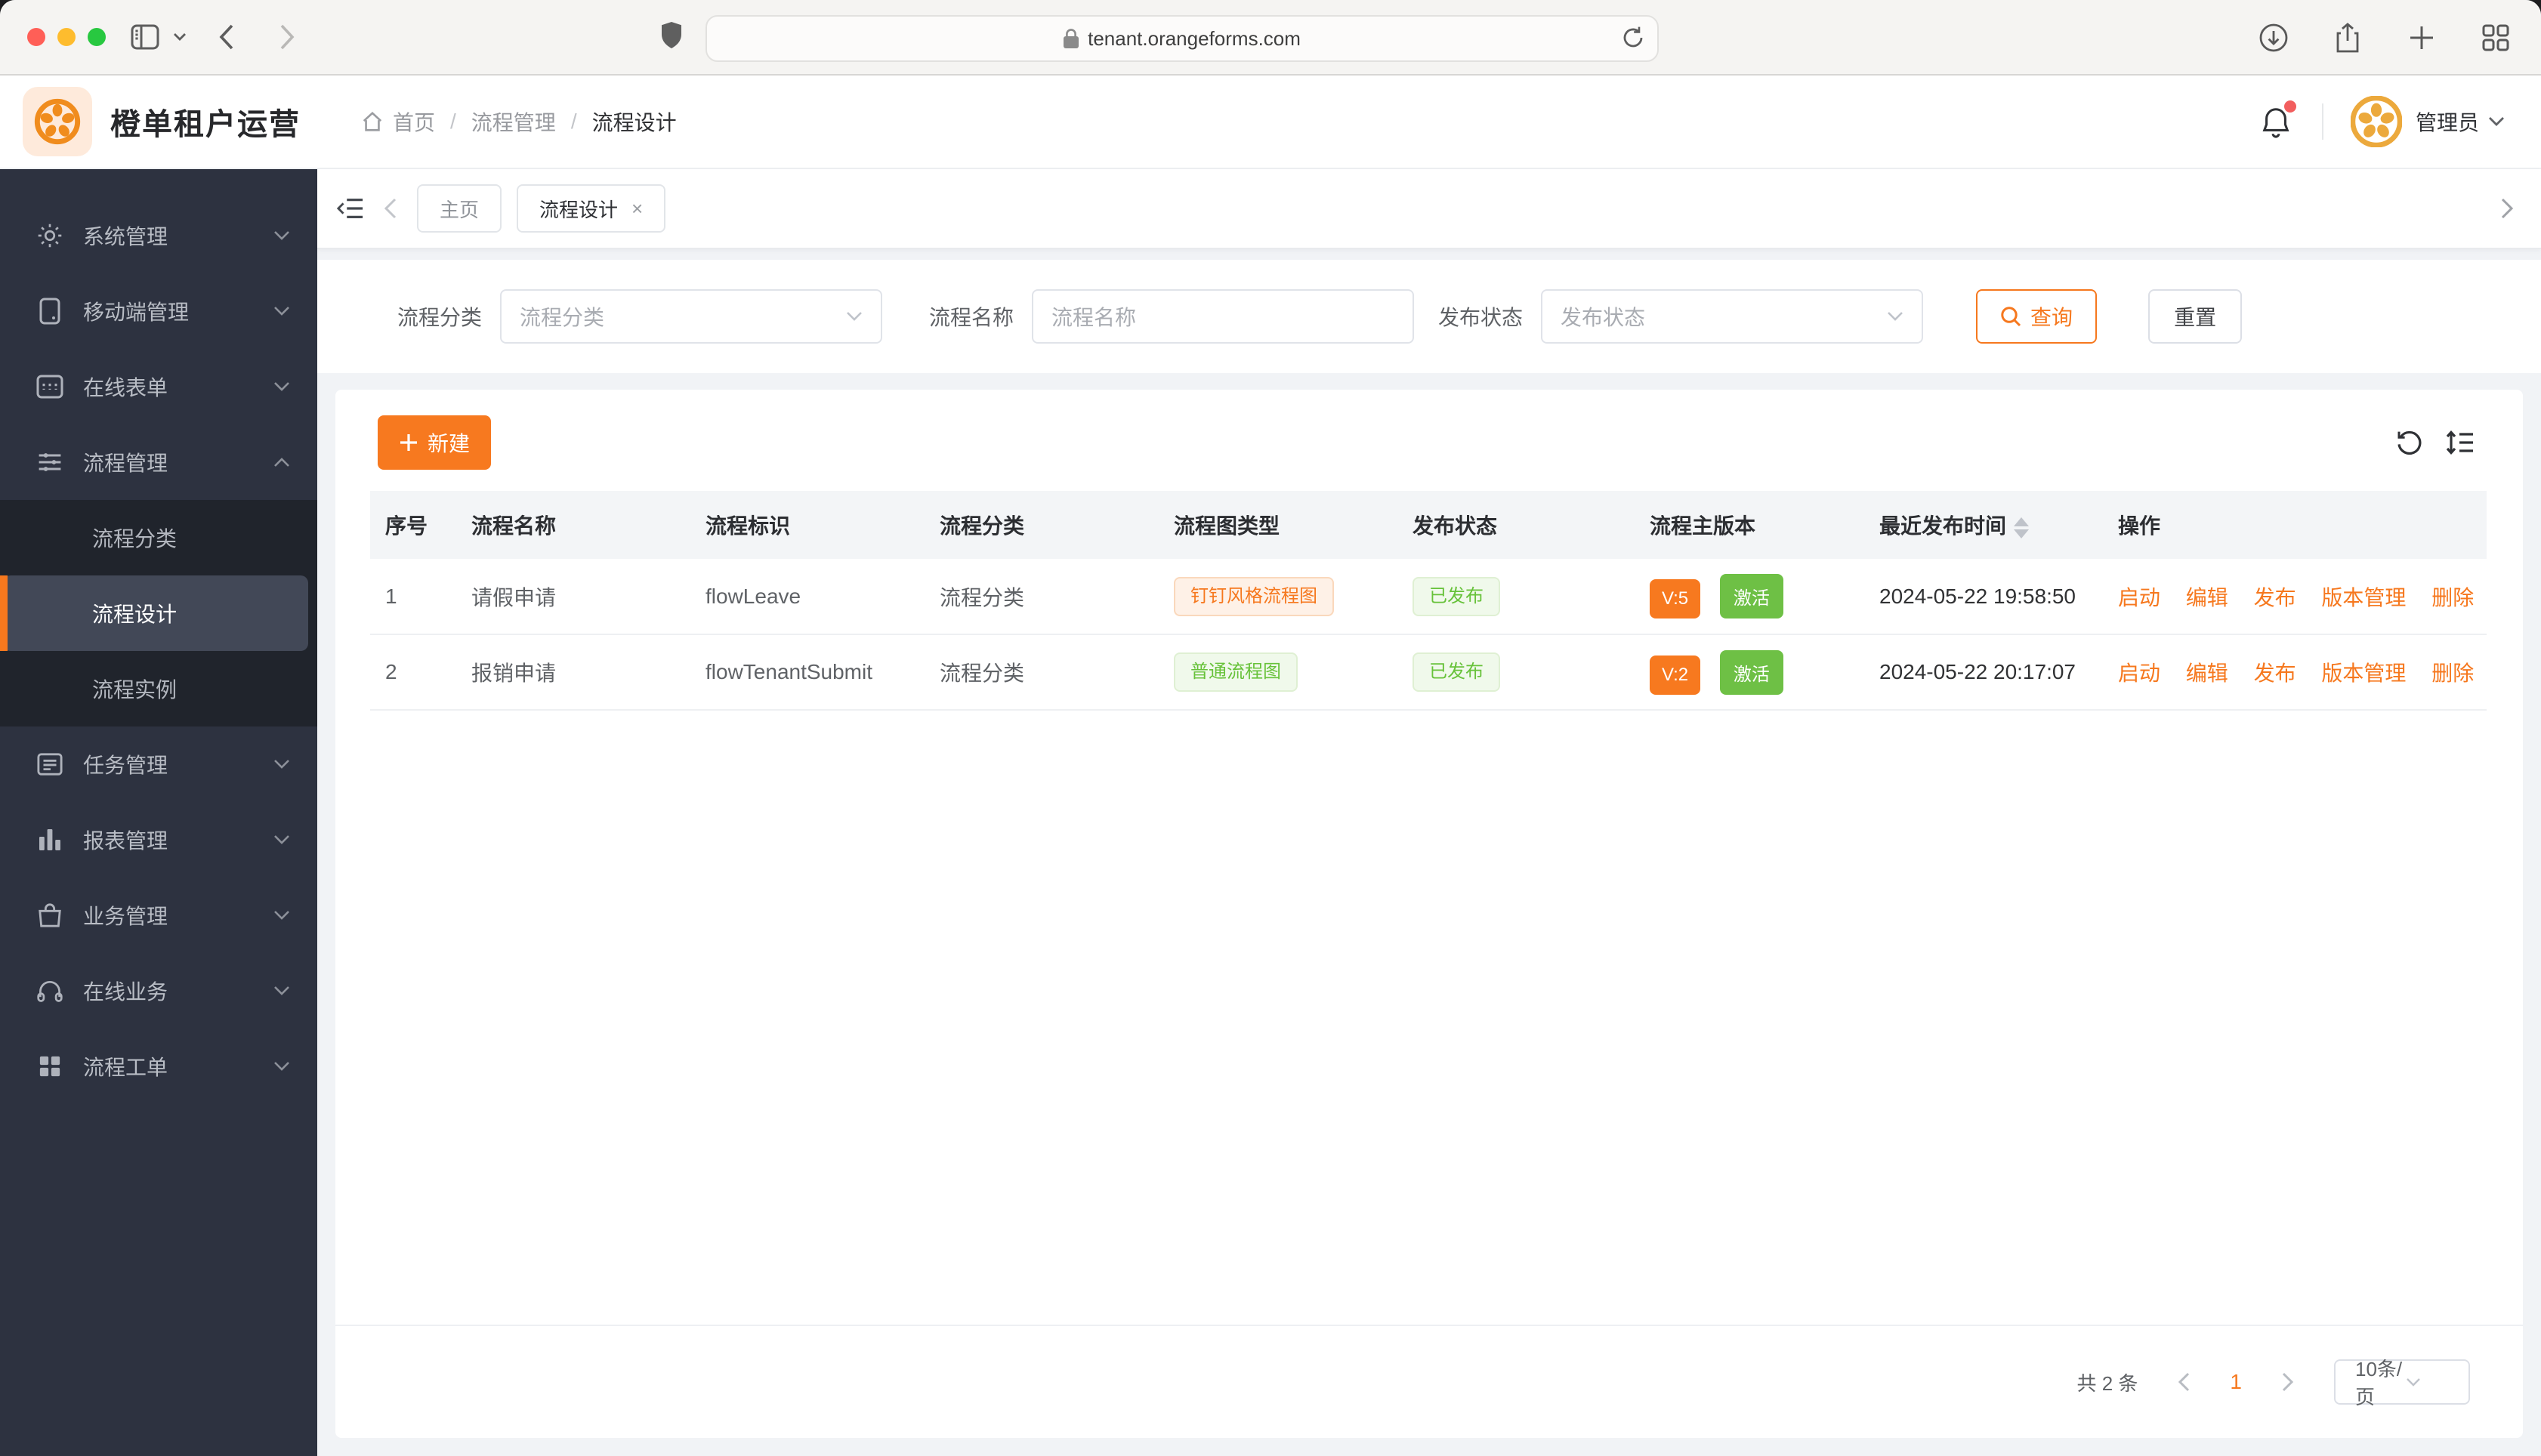  I want to click on col-header-actions: 操作, so click(2295, 525).